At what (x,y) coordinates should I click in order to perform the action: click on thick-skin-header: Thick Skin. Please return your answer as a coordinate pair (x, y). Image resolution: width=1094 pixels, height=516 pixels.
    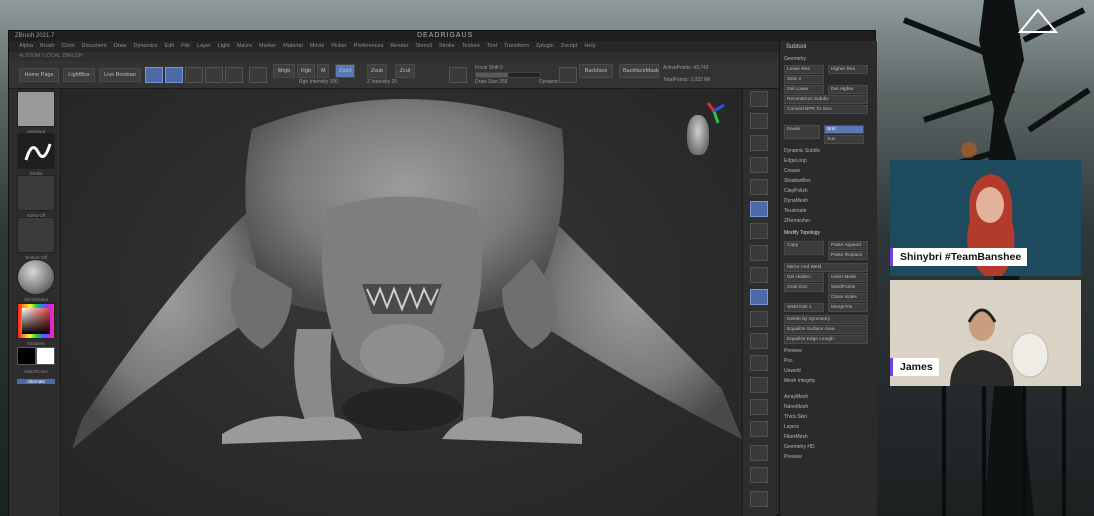
    Looking at the image, I should click on (795, 417).